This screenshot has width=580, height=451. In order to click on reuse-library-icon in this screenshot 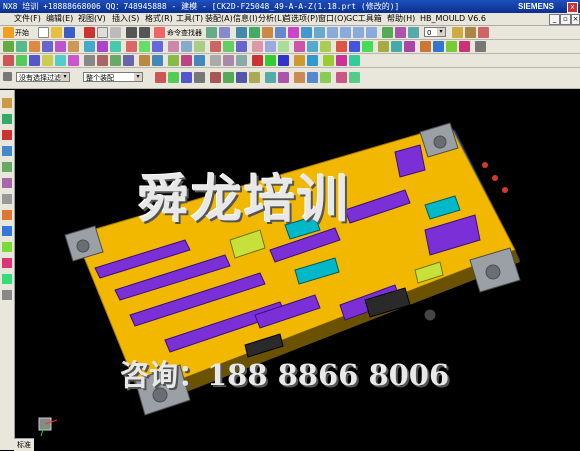, I will do `click(7, 151)`.